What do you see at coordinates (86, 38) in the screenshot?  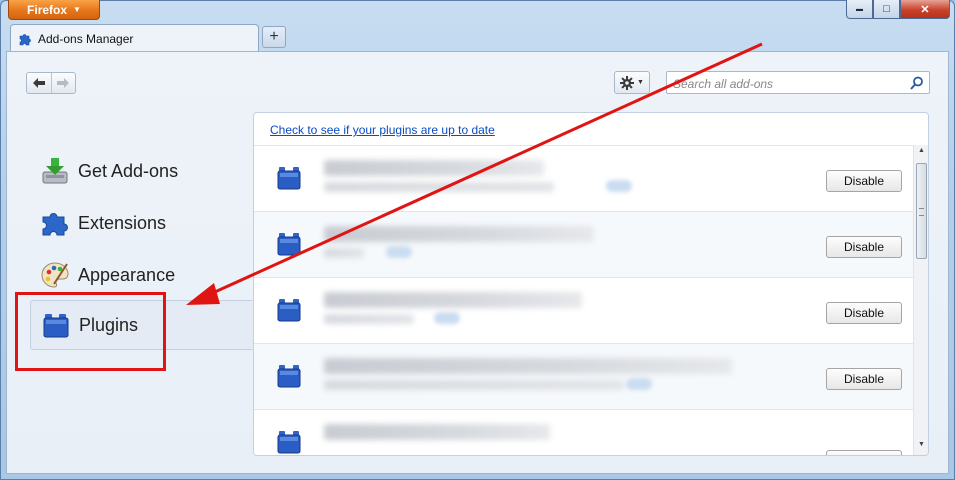 I see `tab-title: Add-ons Manager` at bounding box center [86, 38].